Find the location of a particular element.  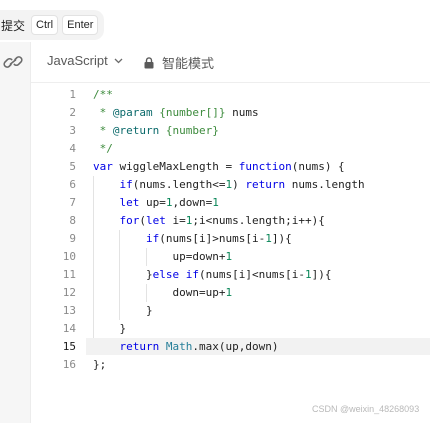

code-token: }; is located at coordinates (100, 364).